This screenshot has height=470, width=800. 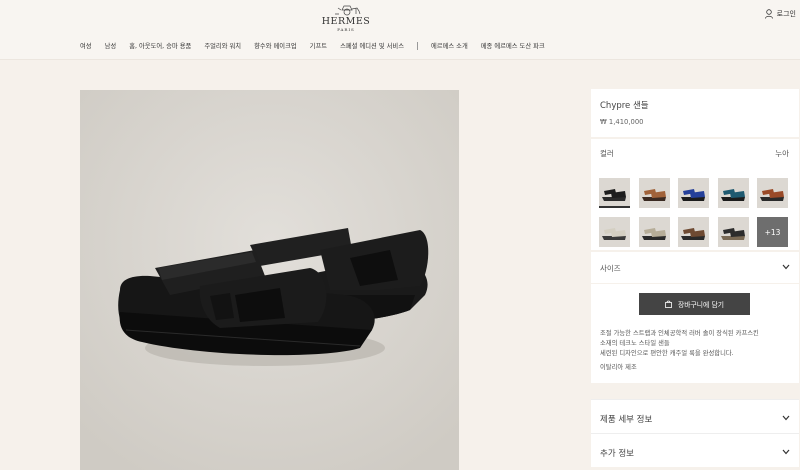 I want to click on nav-item-home-outdoor: 홈, 아웃도어, 승마 용품, so click(x=160, y=45).